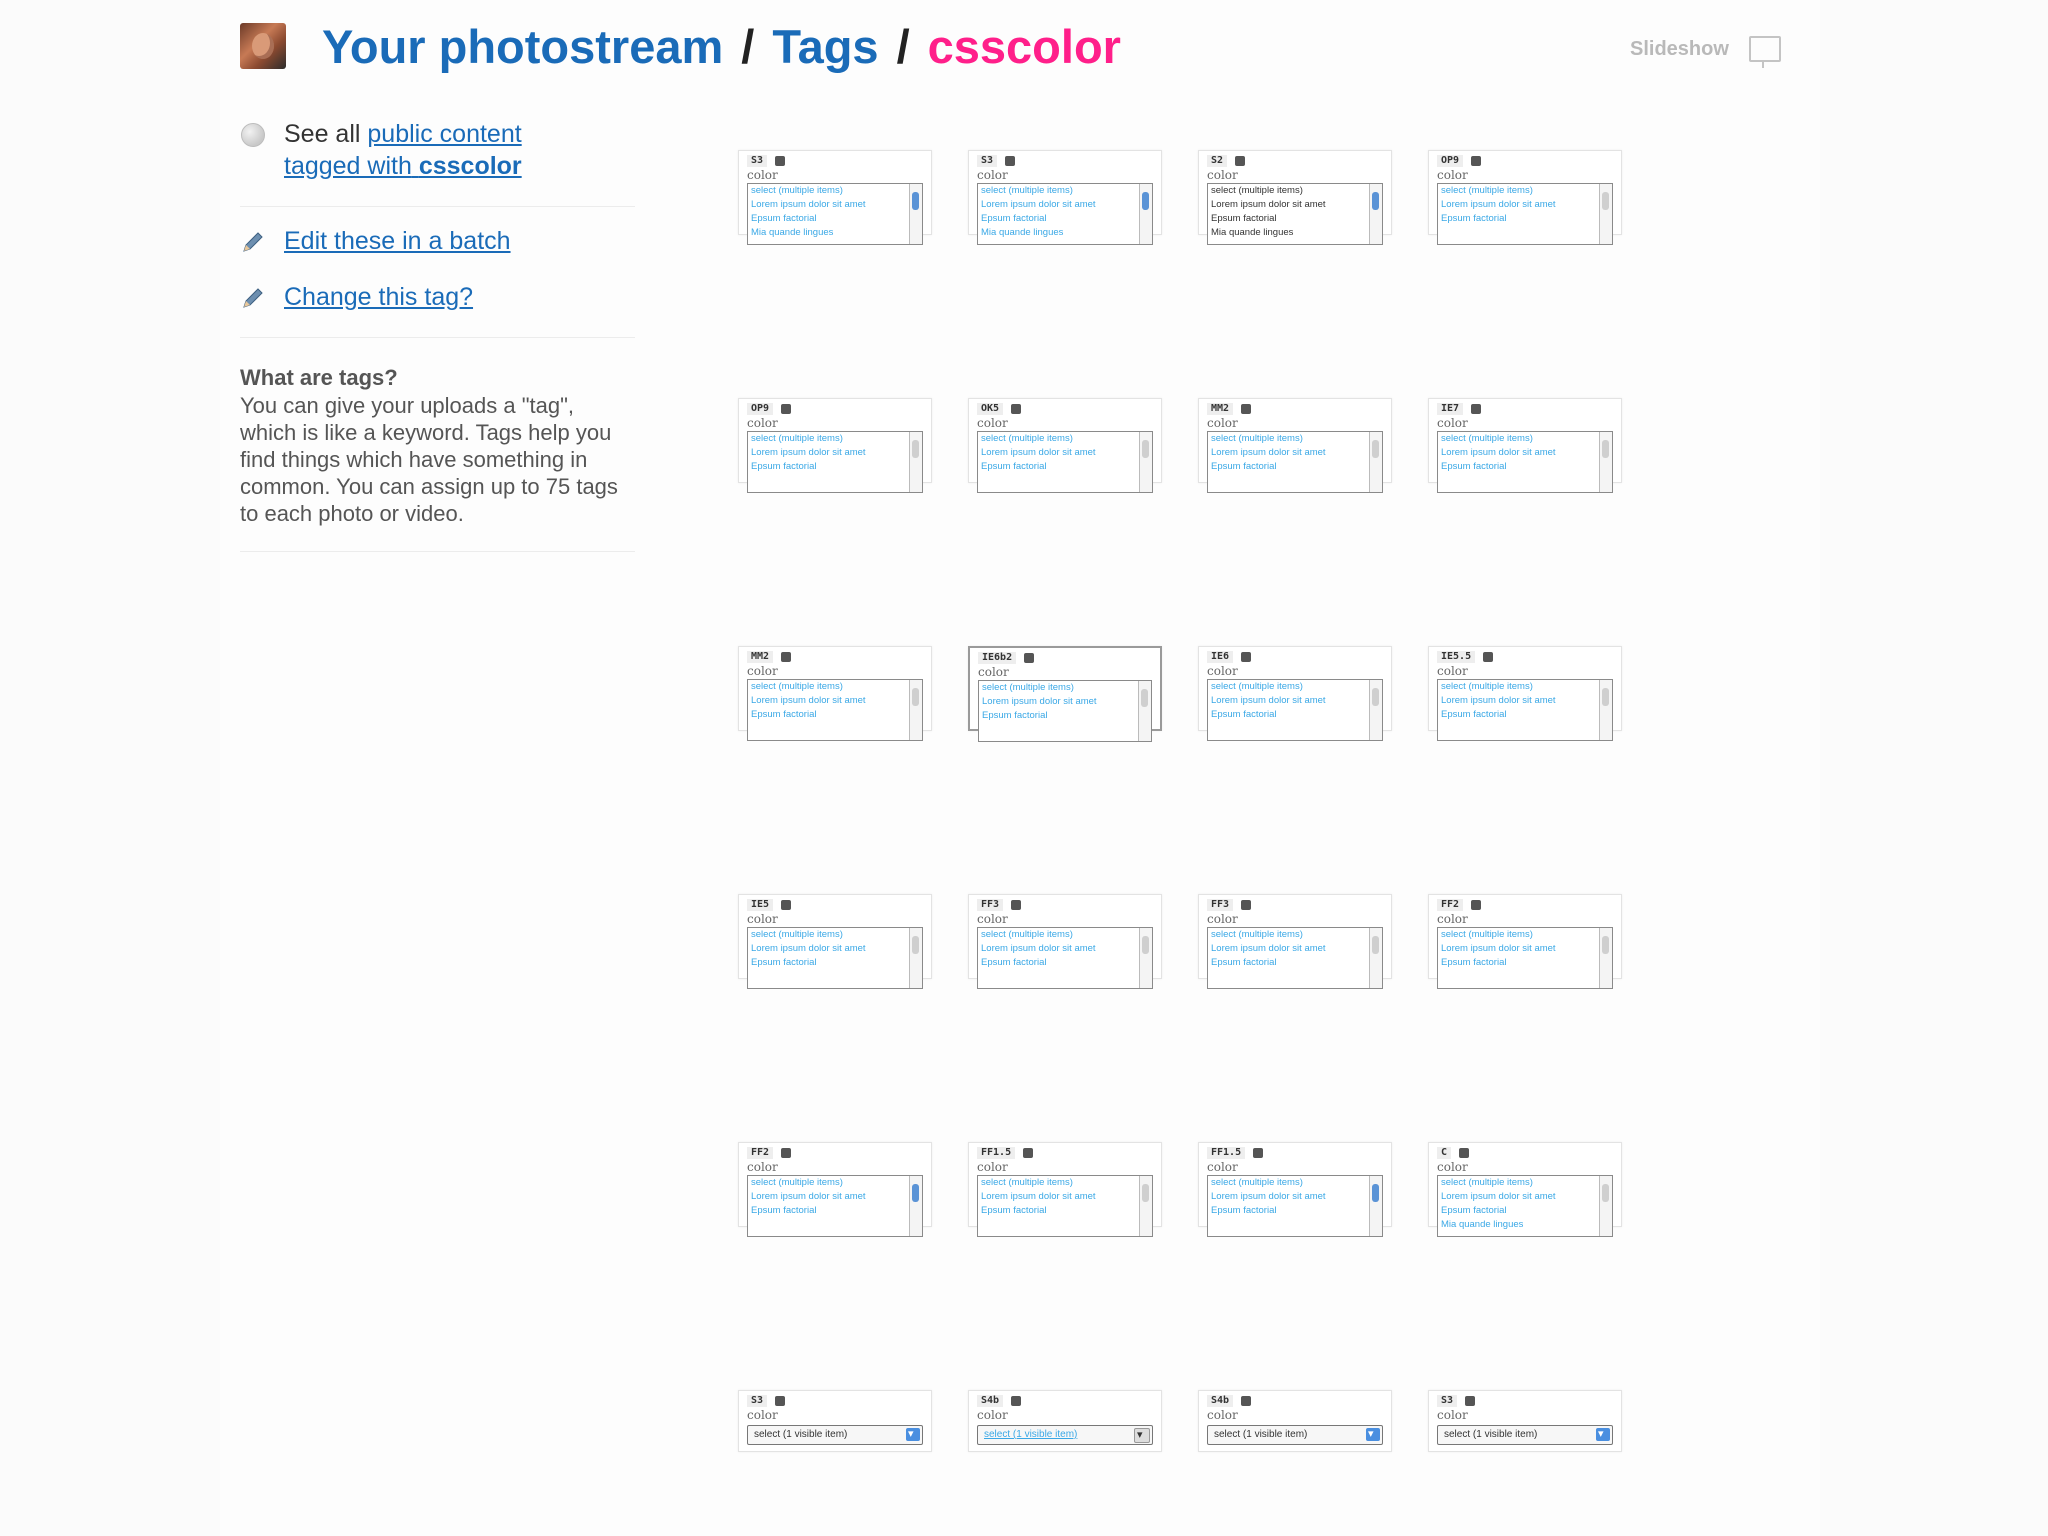 Image resolution: width=2048 pixels, height=1536 pixels. What do you see at coordinates (760, 657) in the screenshot?
I see `browser-code: MM2` at bounding box center [760, 657].